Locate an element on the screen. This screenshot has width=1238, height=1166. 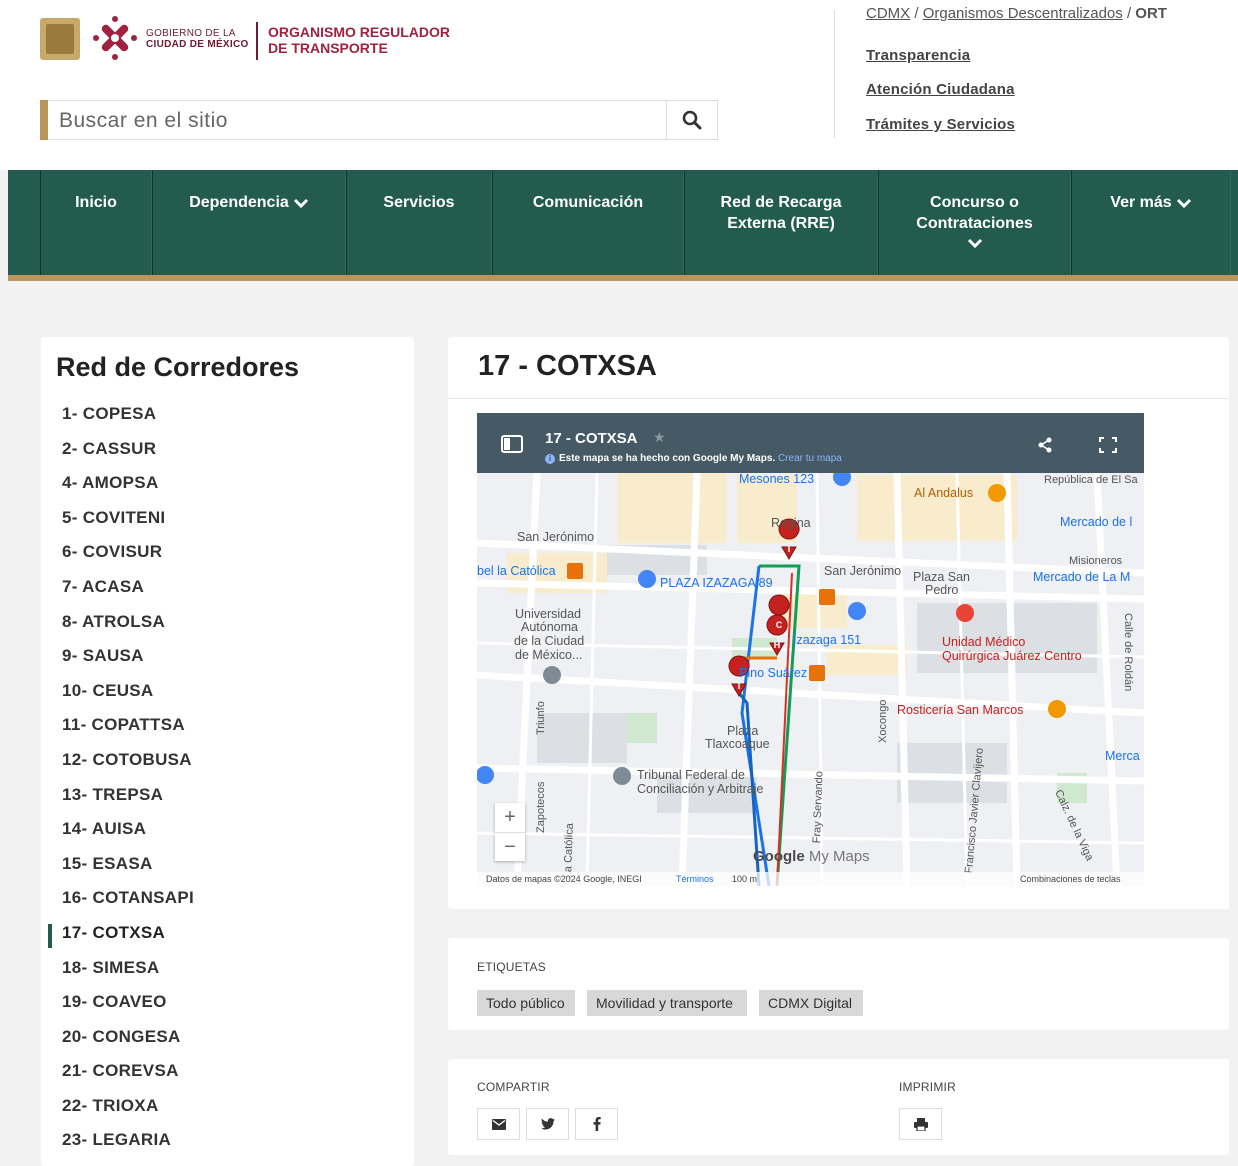
search-button is located at coordinates (691, 120).